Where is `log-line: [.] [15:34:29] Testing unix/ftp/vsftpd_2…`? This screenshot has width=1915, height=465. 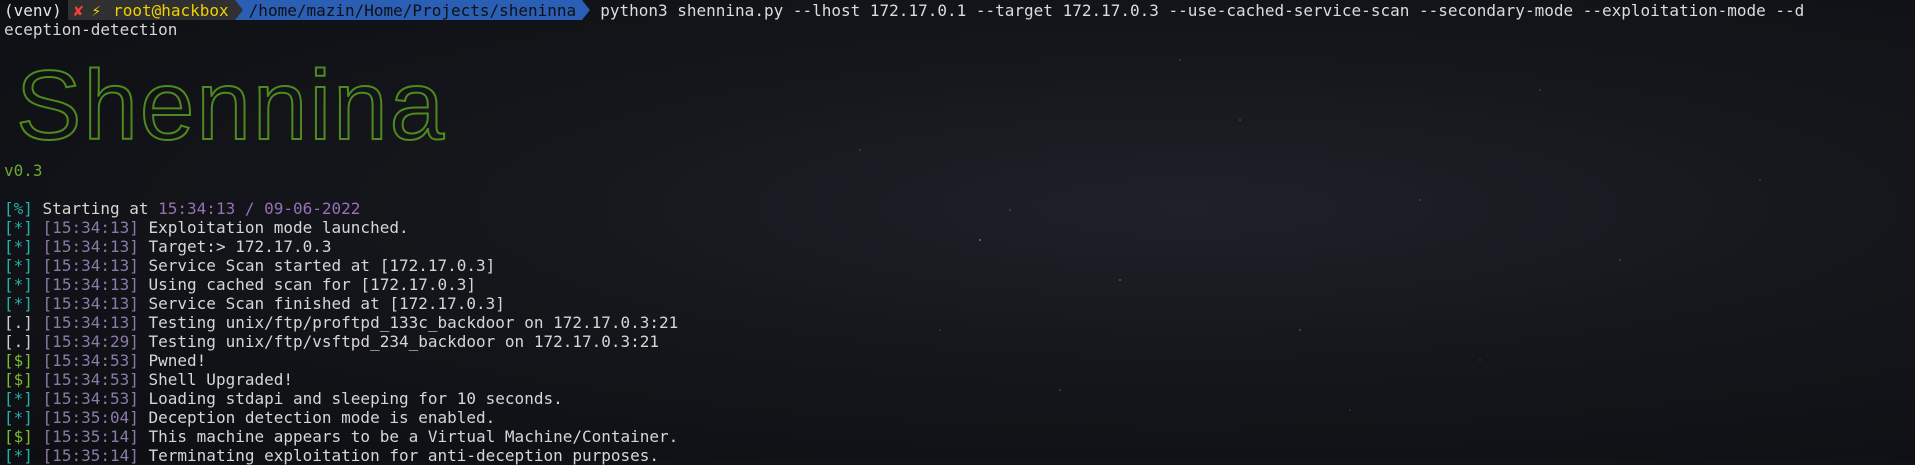 log-line: [.] [15:34:29] Testing unix/ftp/vsftpd_2… is located at coordinates (959, 341).